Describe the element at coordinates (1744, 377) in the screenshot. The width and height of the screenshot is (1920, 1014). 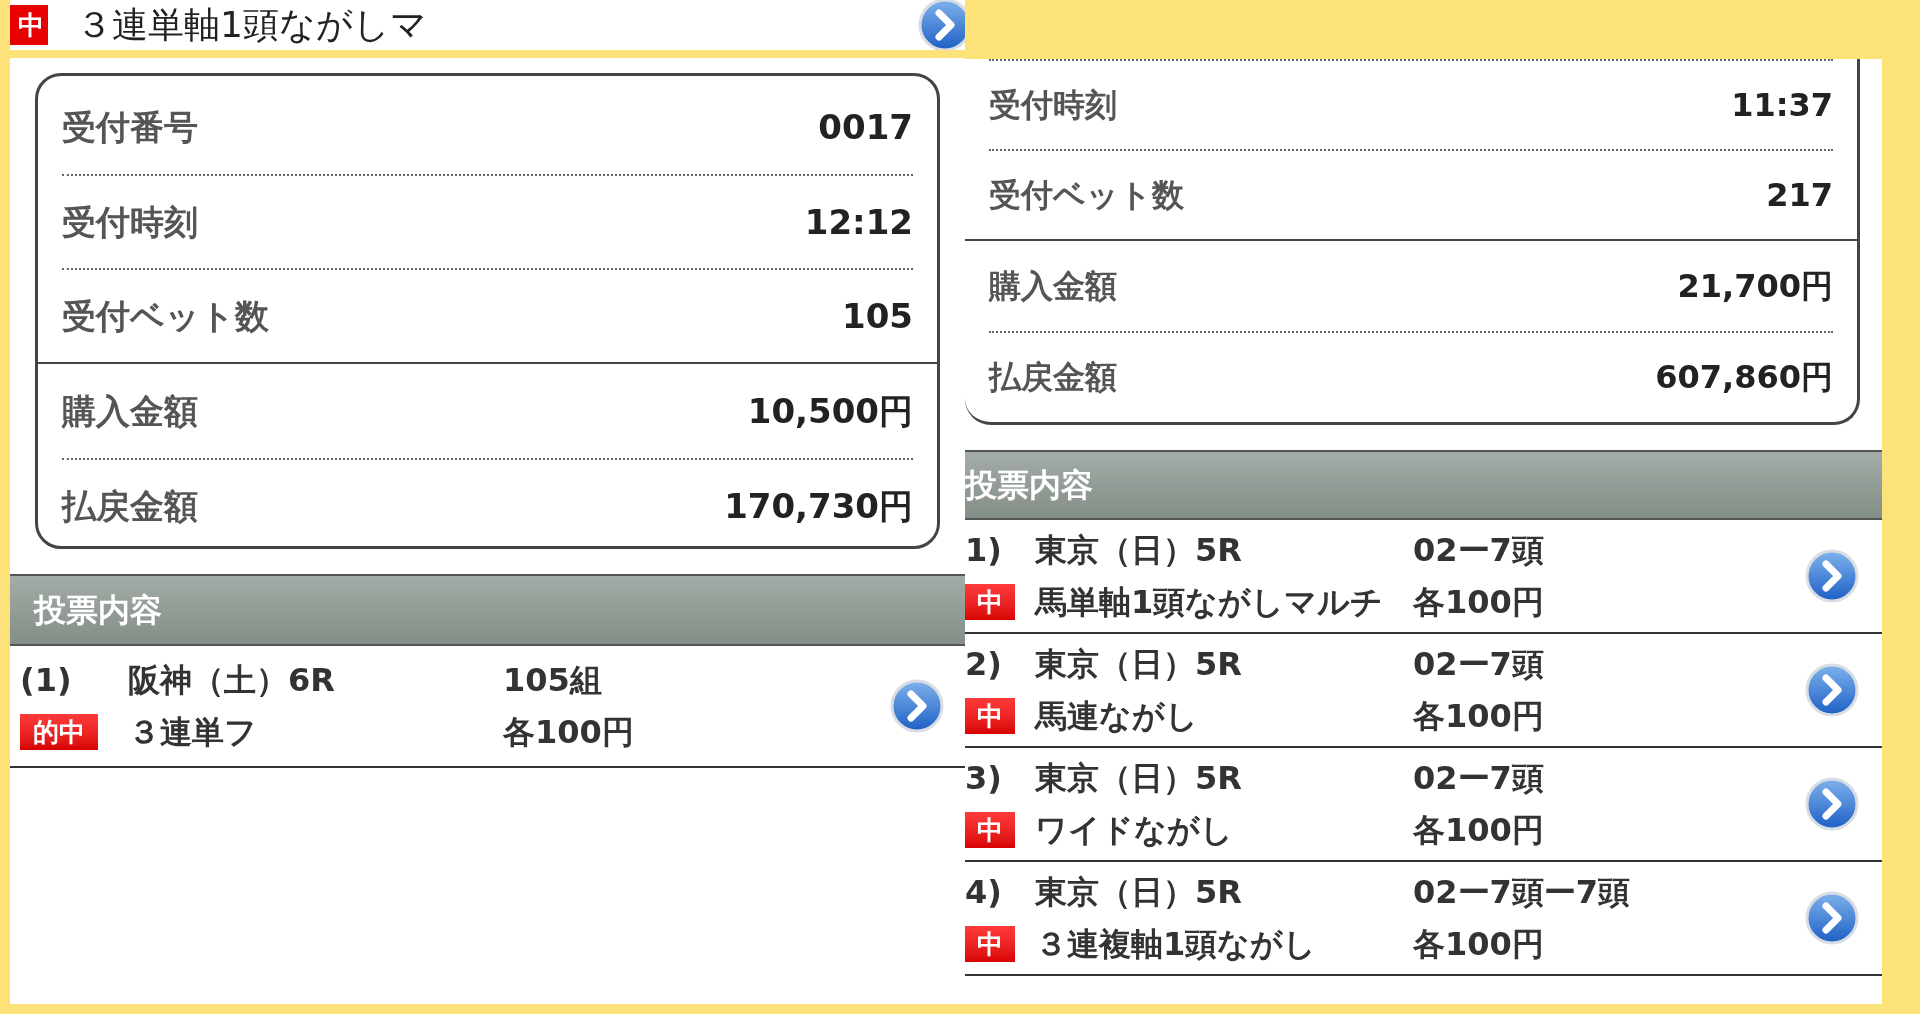
I see `field-value: 607,860円` at that location.